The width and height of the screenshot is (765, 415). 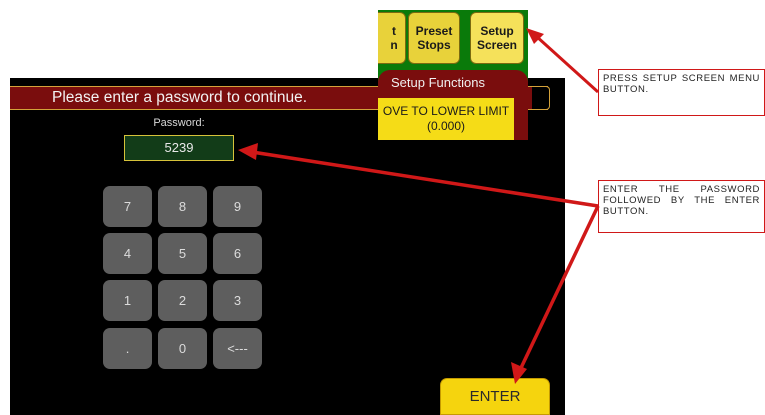 I want to click on arrow-line-enter, so click(x=559, y=288).